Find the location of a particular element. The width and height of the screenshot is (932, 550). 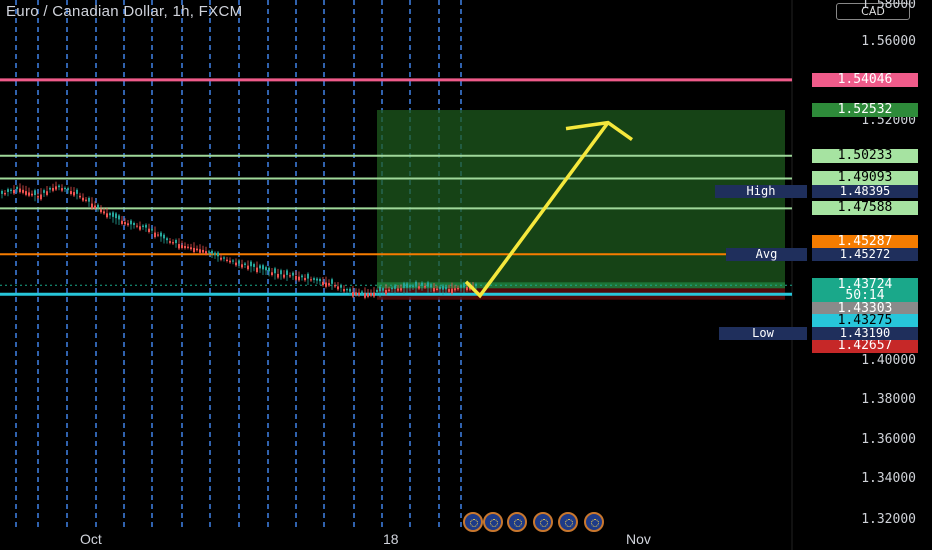

y-tick: 1.32000 is located at coordinates (888, 519).